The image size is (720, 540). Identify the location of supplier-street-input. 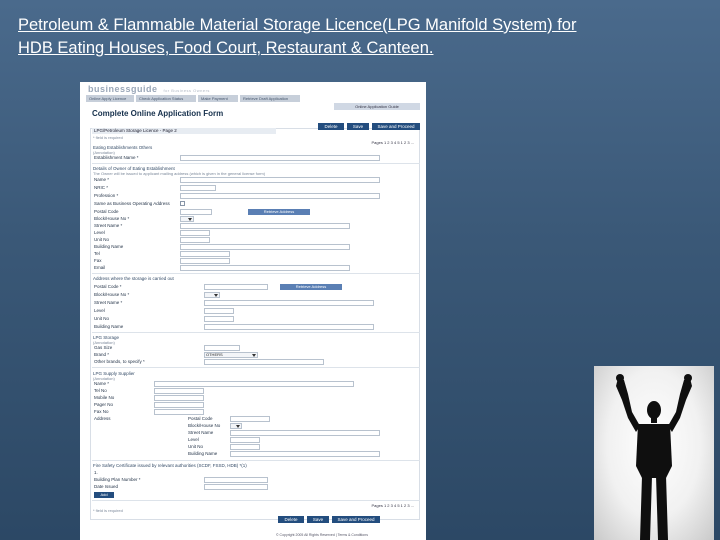
(305, 433).